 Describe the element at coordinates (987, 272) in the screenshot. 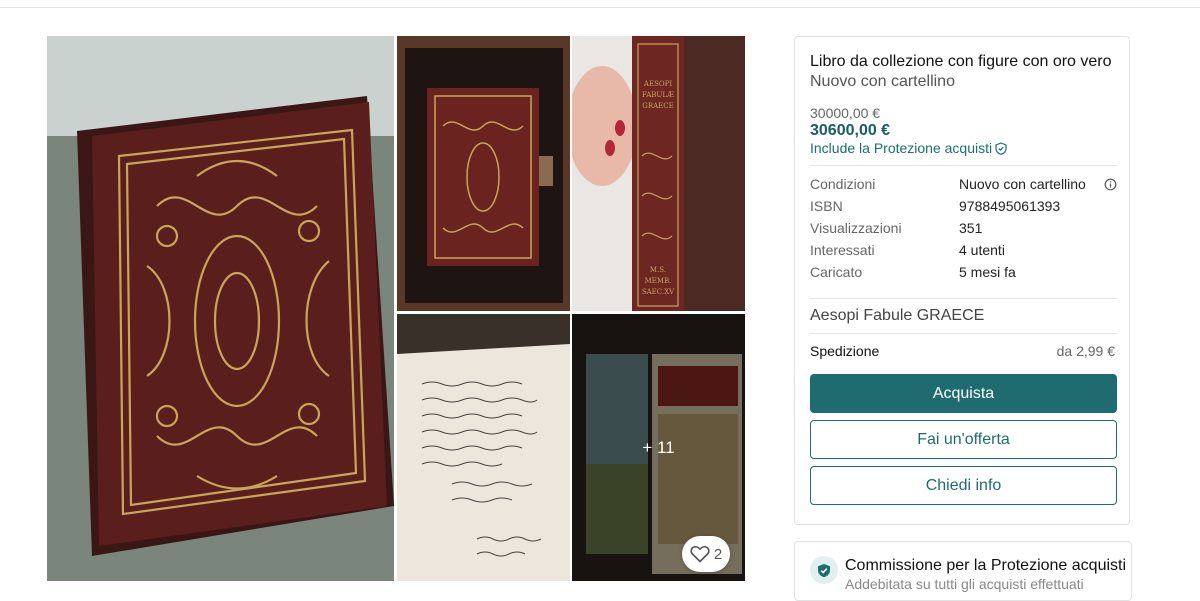

I see `detail-value: 5 mesi fa` at that location.